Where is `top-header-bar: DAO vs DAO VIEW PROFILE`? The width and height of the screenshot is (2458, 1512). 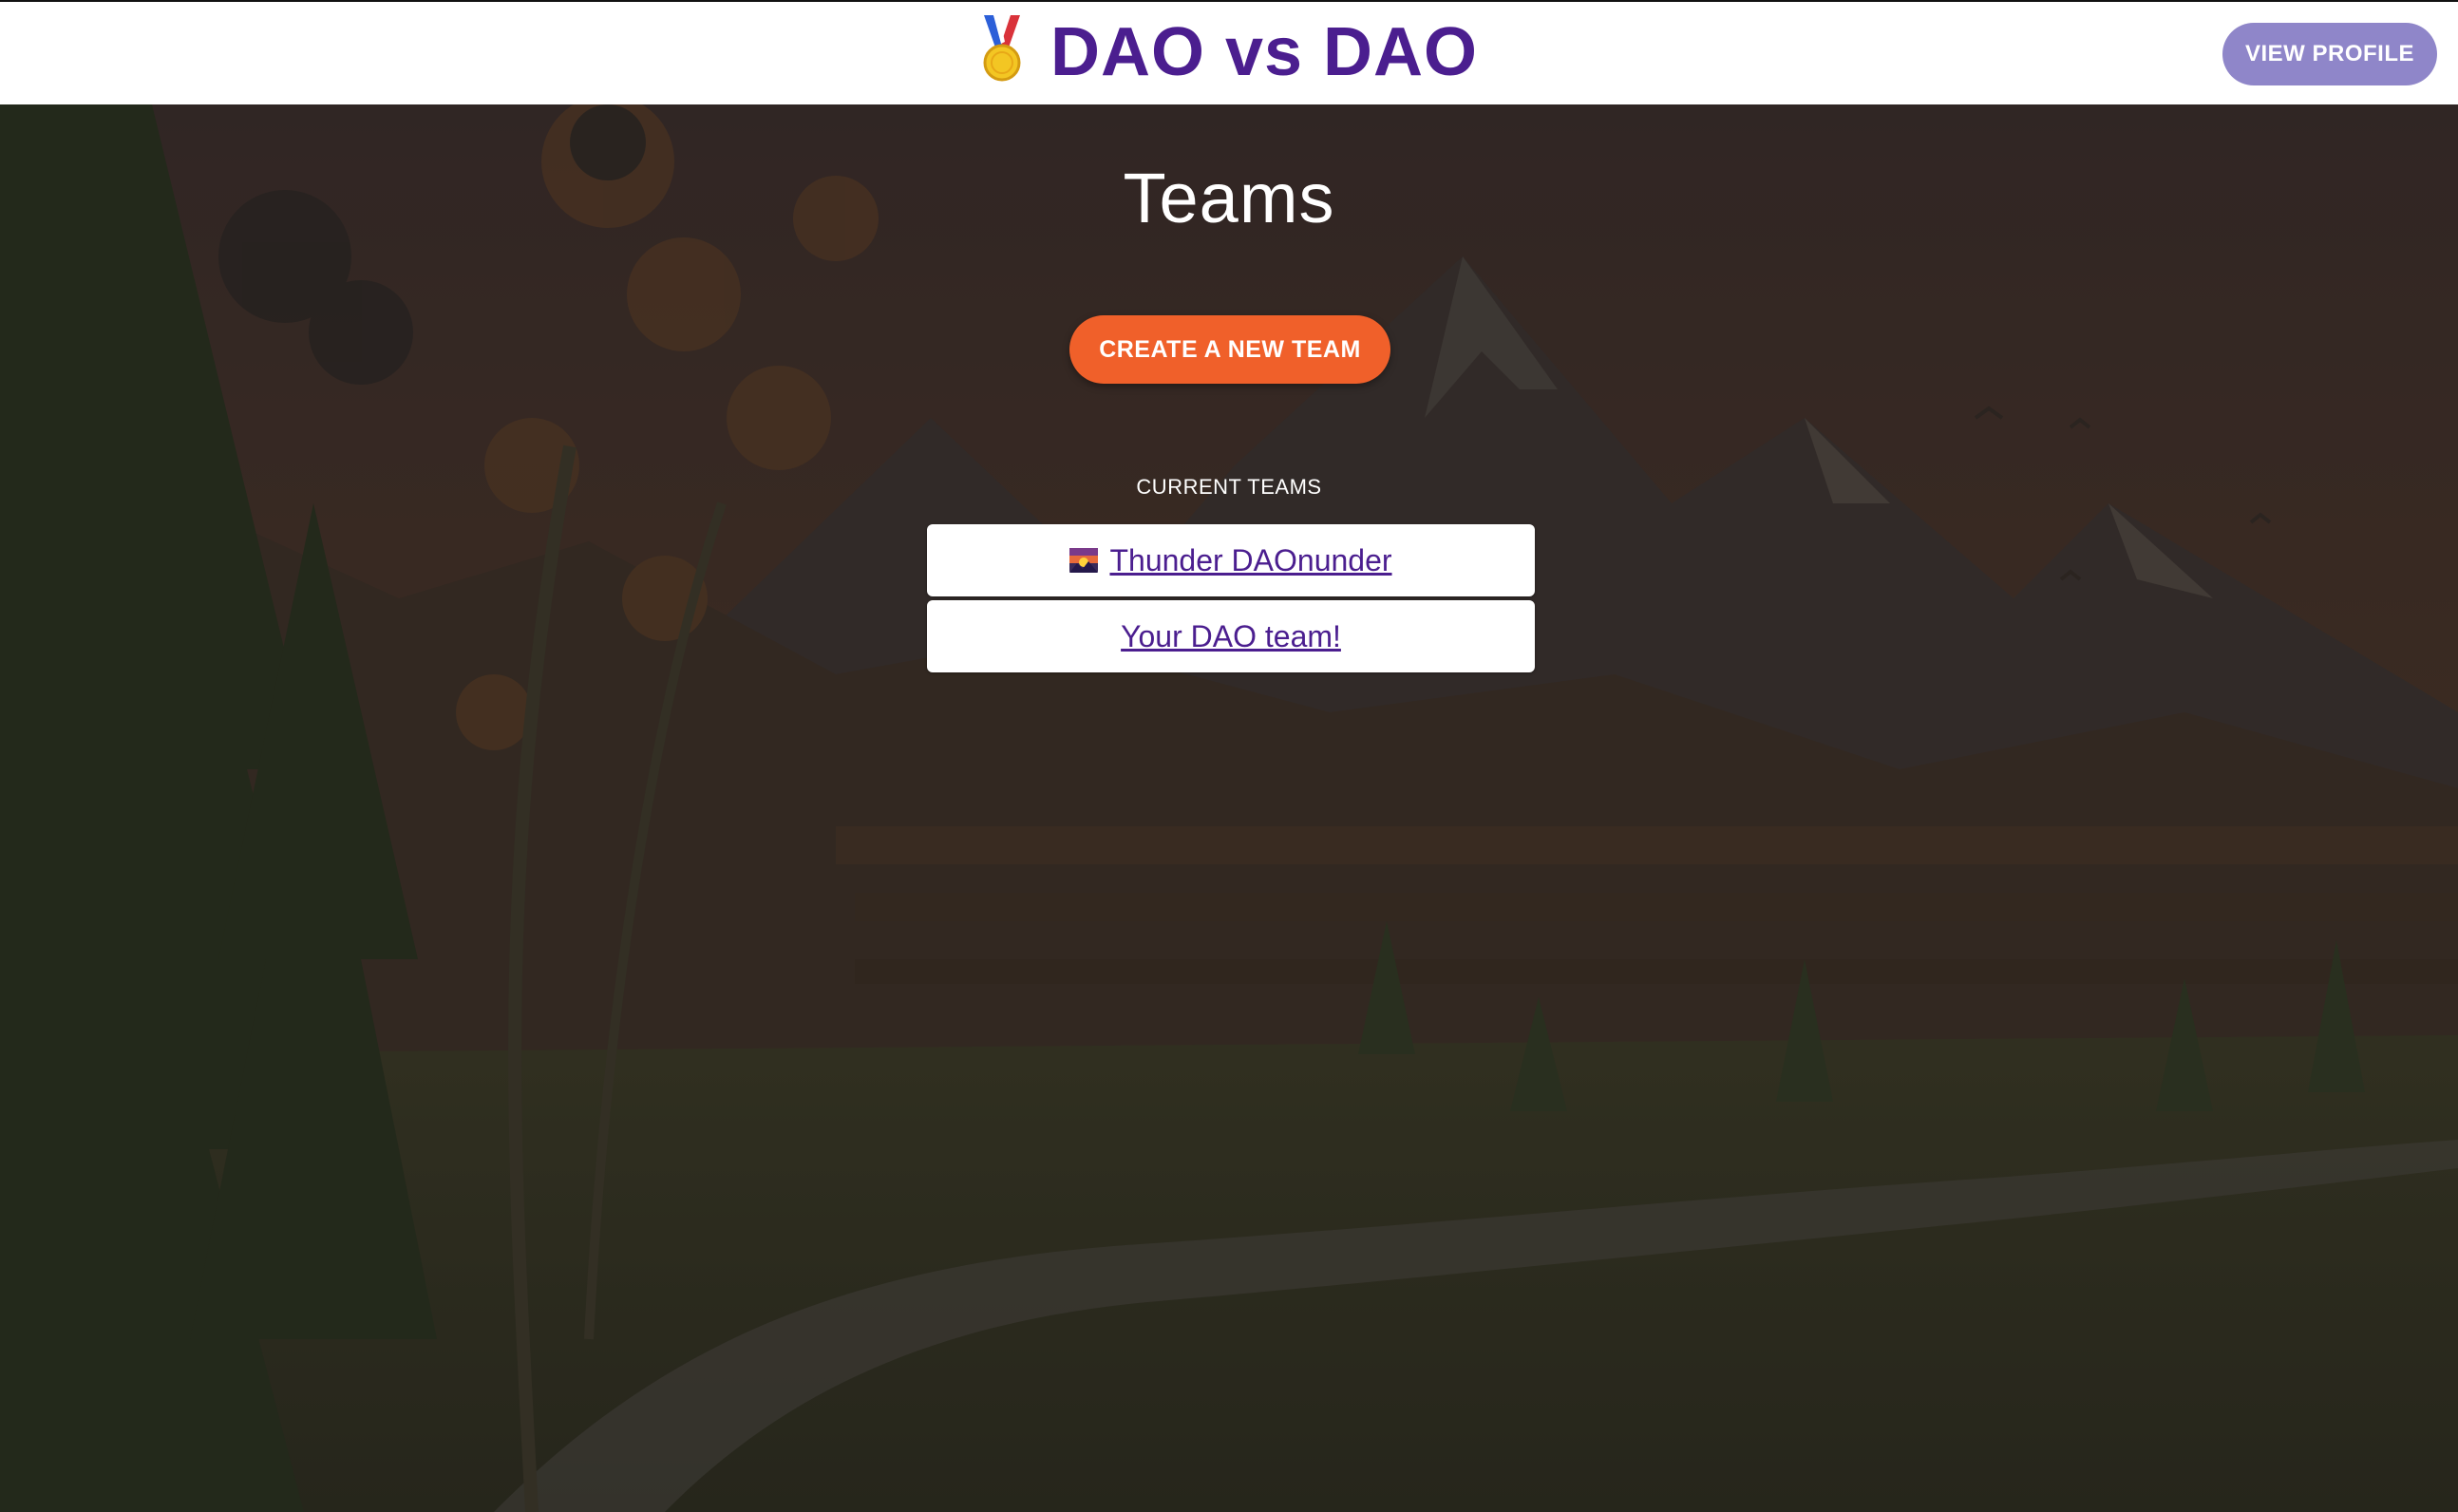
top-header-bar: DAO vs DAO VIEW PROFILE is located at coordinates (1229, 52).